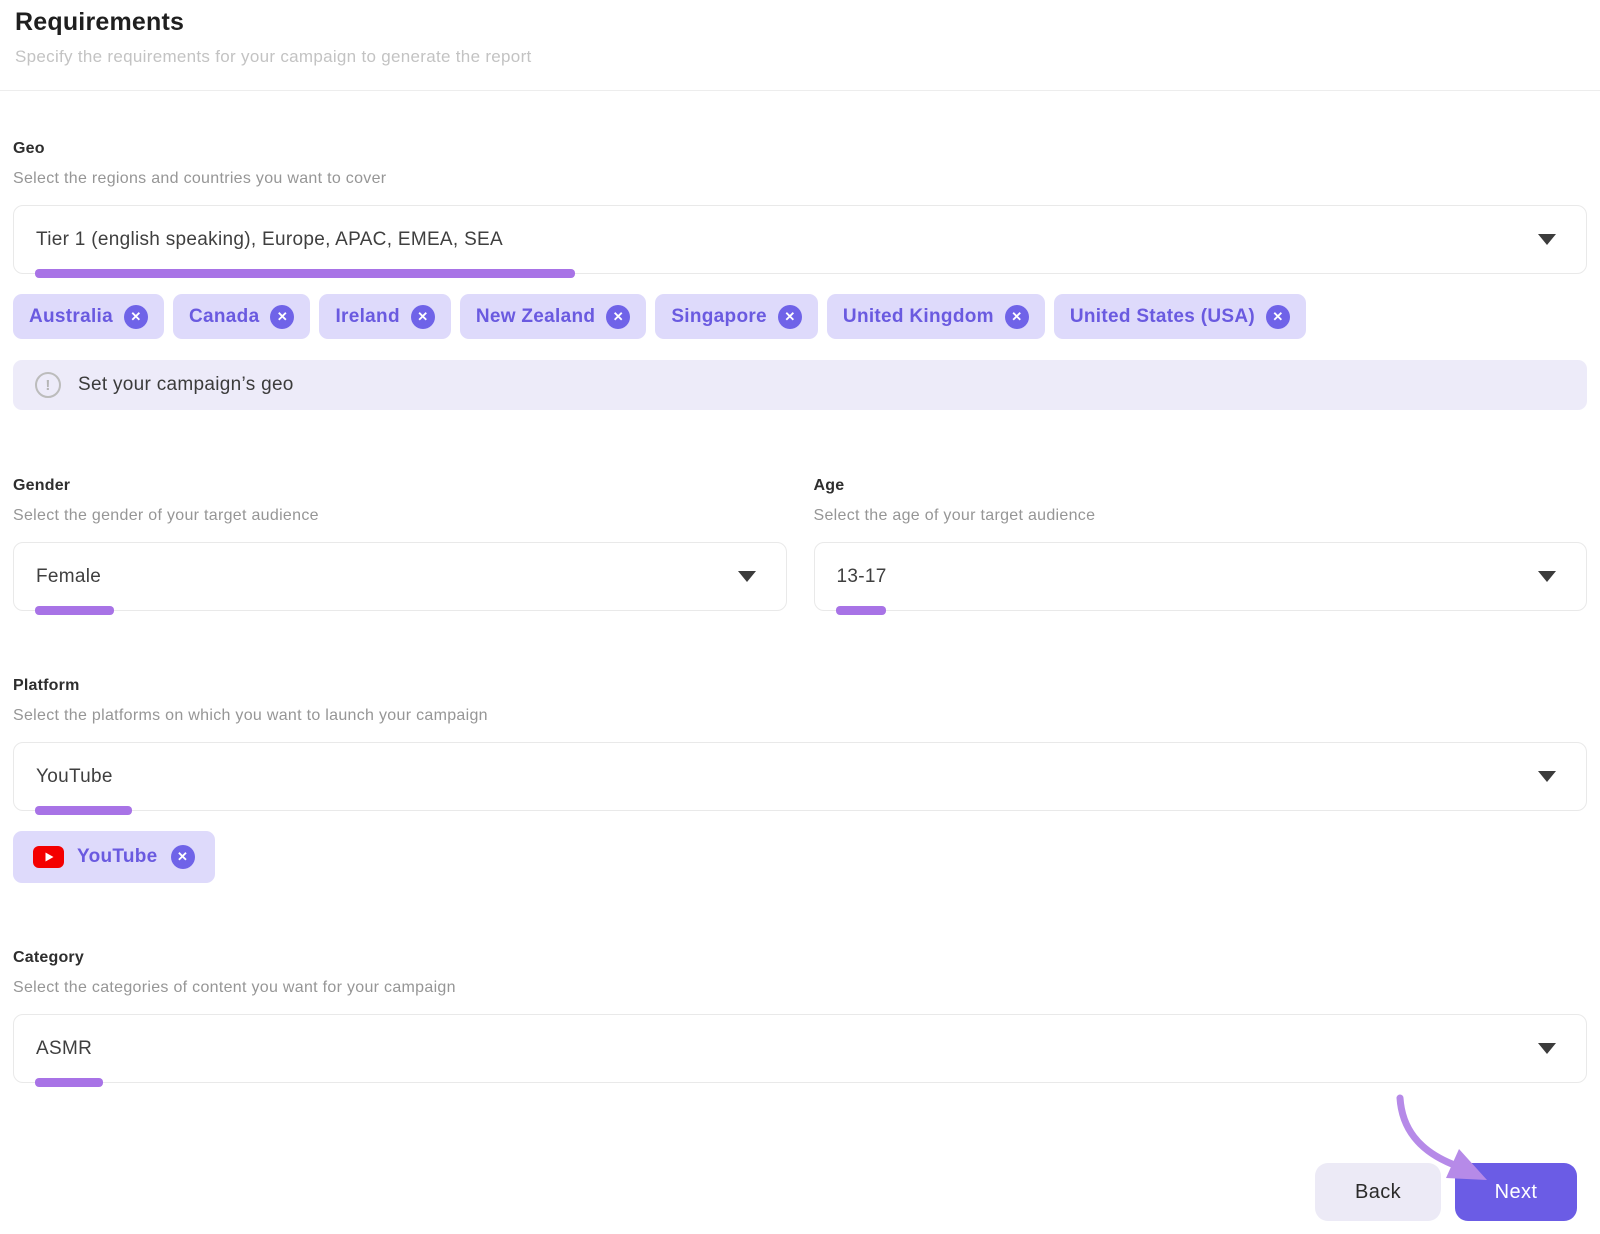  I want to click on footer-actions: Back Next, so click(800, 1192).